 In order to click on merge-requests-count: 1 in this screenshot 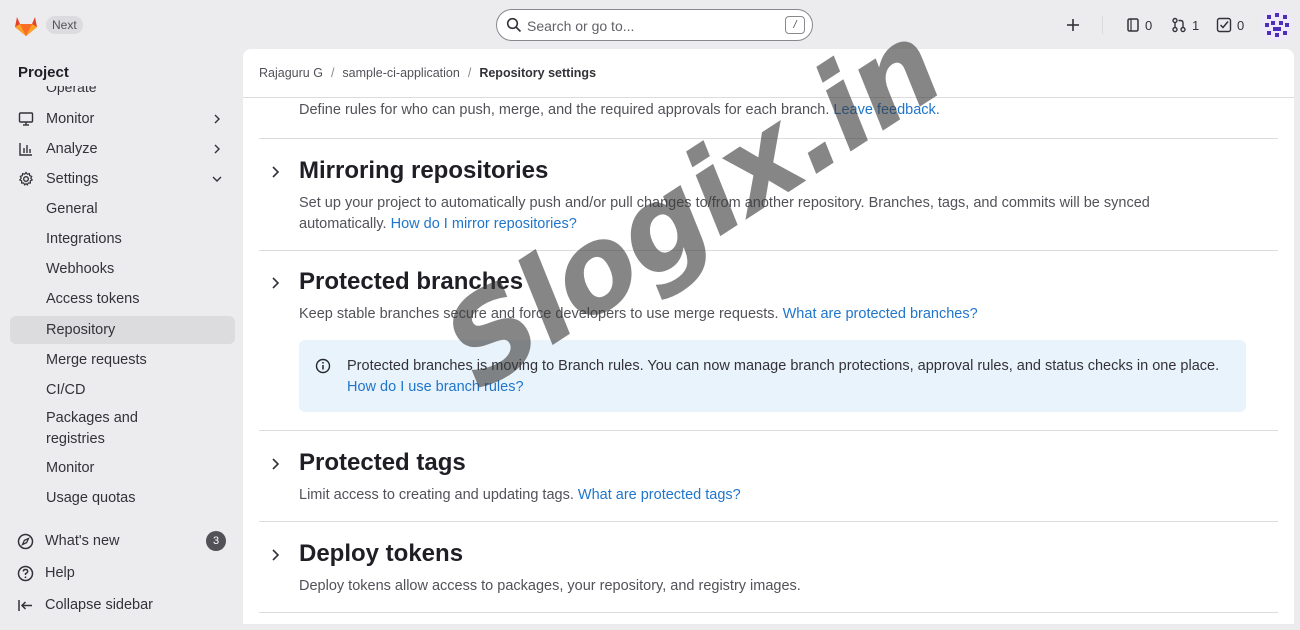, I will do `click(1196, 25)`.